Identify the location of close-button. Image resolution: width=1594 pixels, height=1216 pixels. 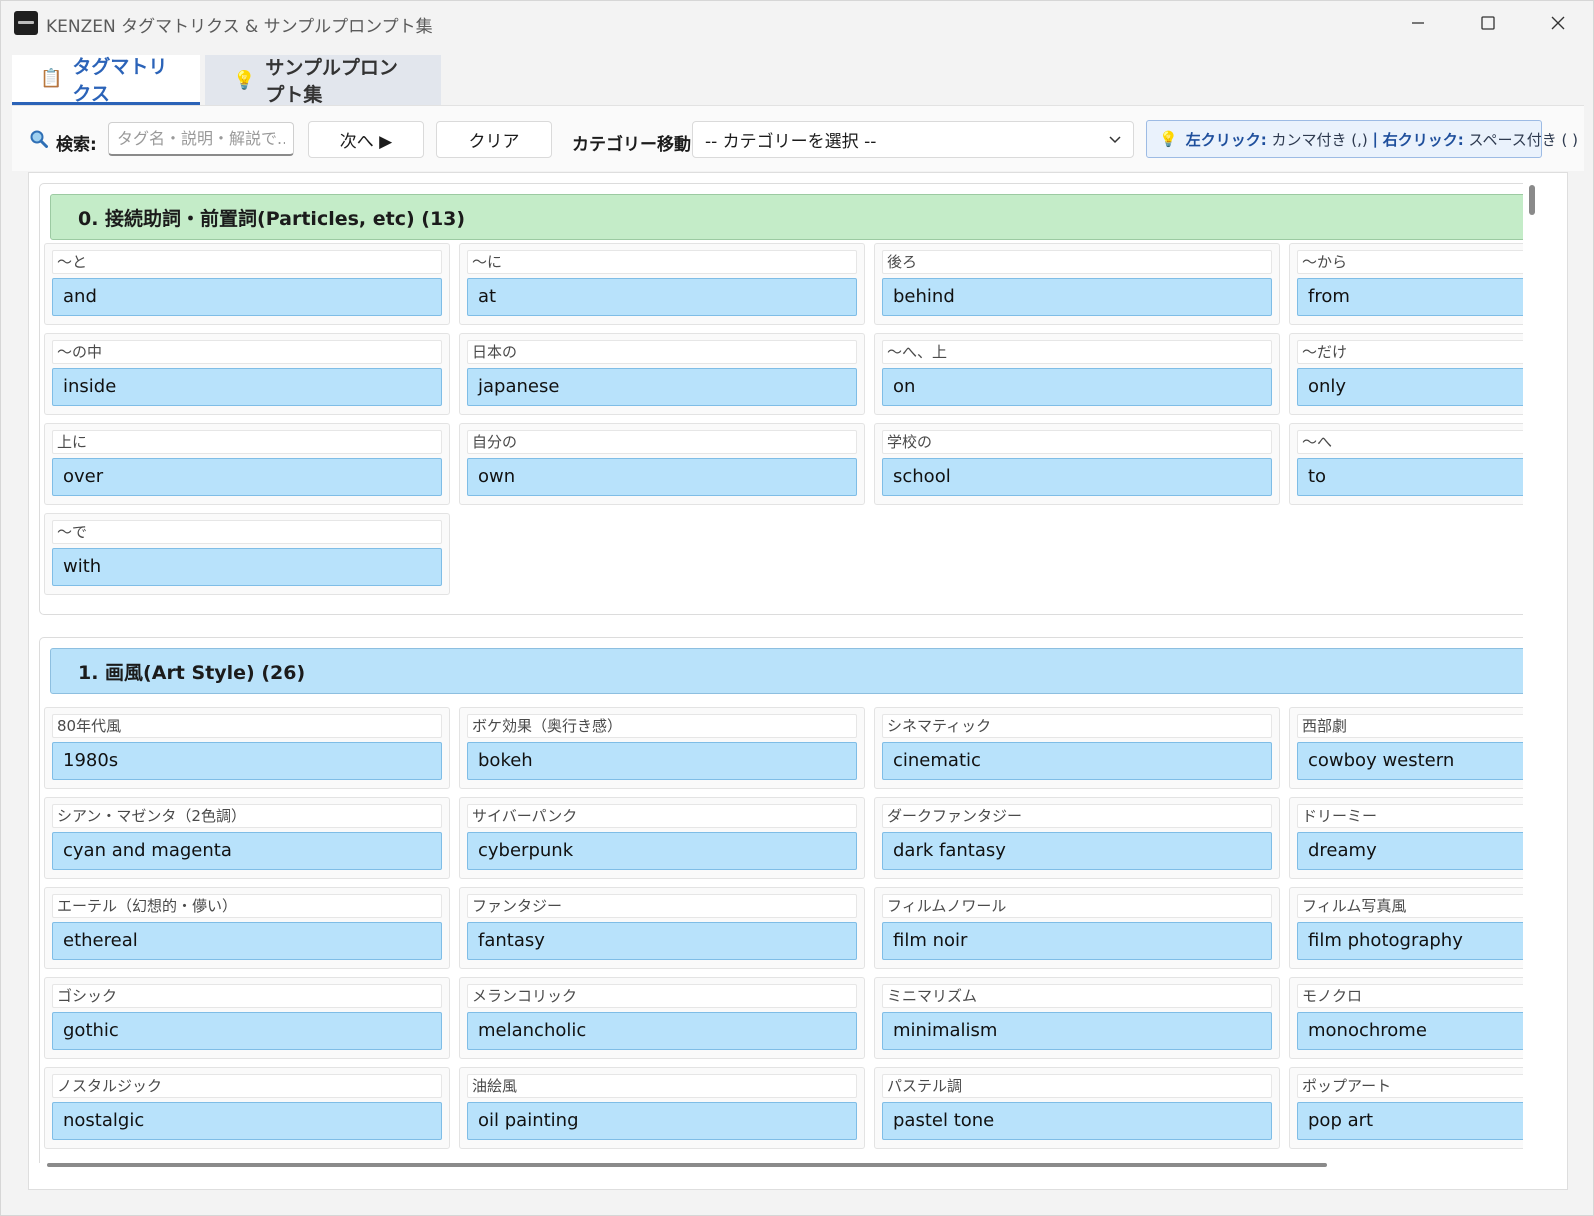
(1558, 23).